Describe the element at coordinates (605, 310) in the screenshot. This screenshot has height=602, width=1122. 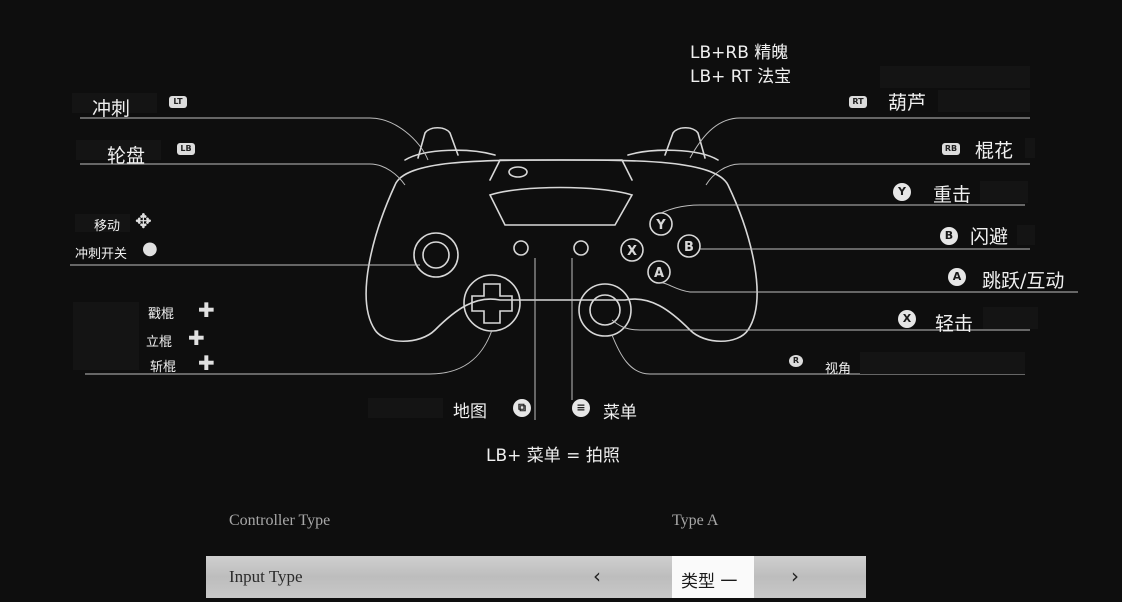
I see `right-stick-ring` at that location.